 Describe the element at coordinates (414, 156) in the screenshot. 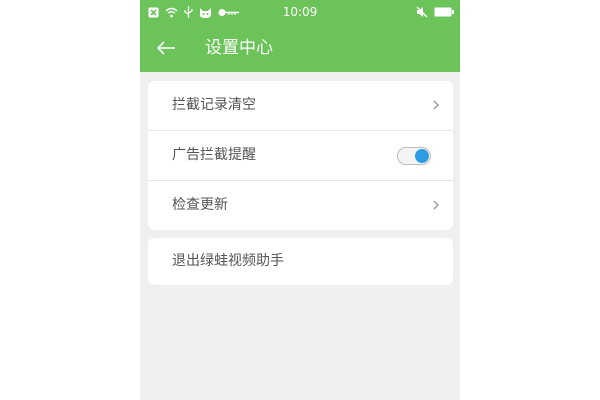

I see `ad-block-reminder-toggle` at that location.